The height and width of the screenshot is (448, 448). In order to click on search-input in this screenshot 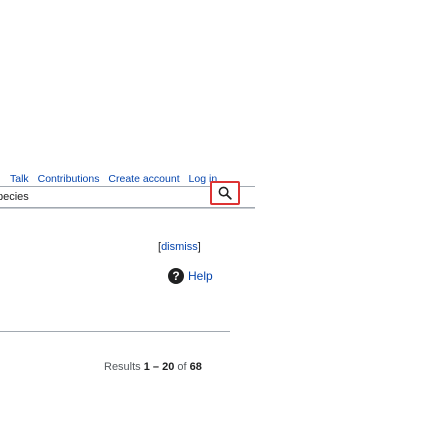, I will do `click(103, 197)`.